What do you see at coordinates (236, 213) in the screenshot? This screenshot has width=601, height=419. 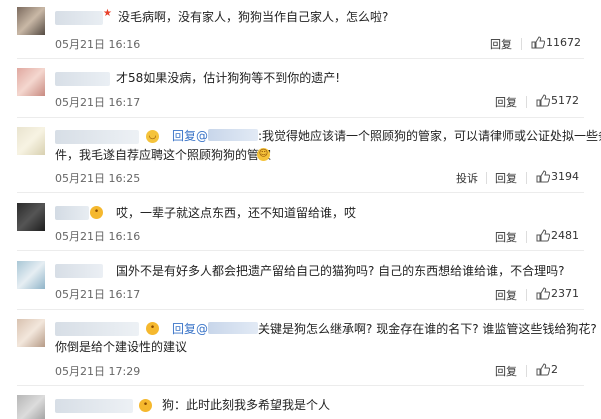 I see `comment-text: 哎，一辈子就这点东西，还不知道留给谁，哎` at bounding box center [236, 213].